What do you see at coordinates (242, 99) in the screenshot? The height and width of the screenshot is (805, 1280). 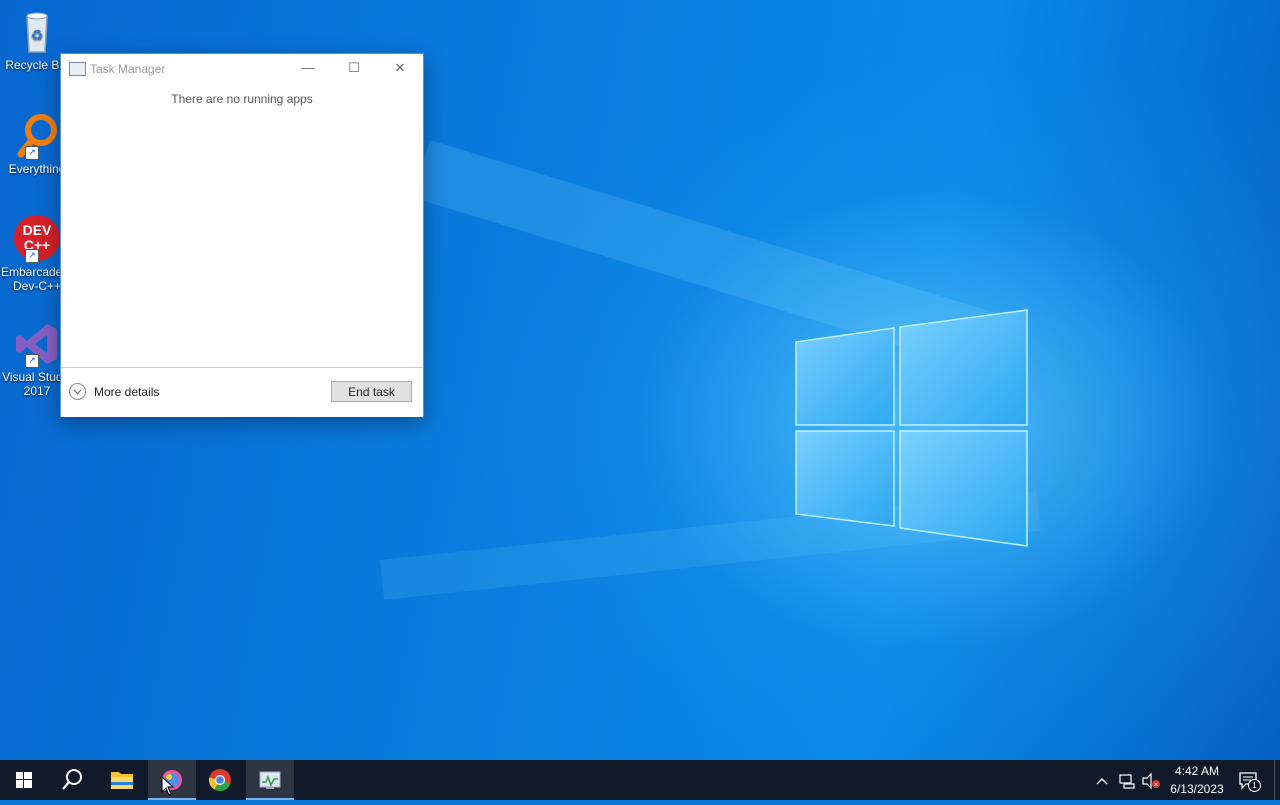 I see `empty-apps-message: There are no running apps` at bounding box center [242, 99].